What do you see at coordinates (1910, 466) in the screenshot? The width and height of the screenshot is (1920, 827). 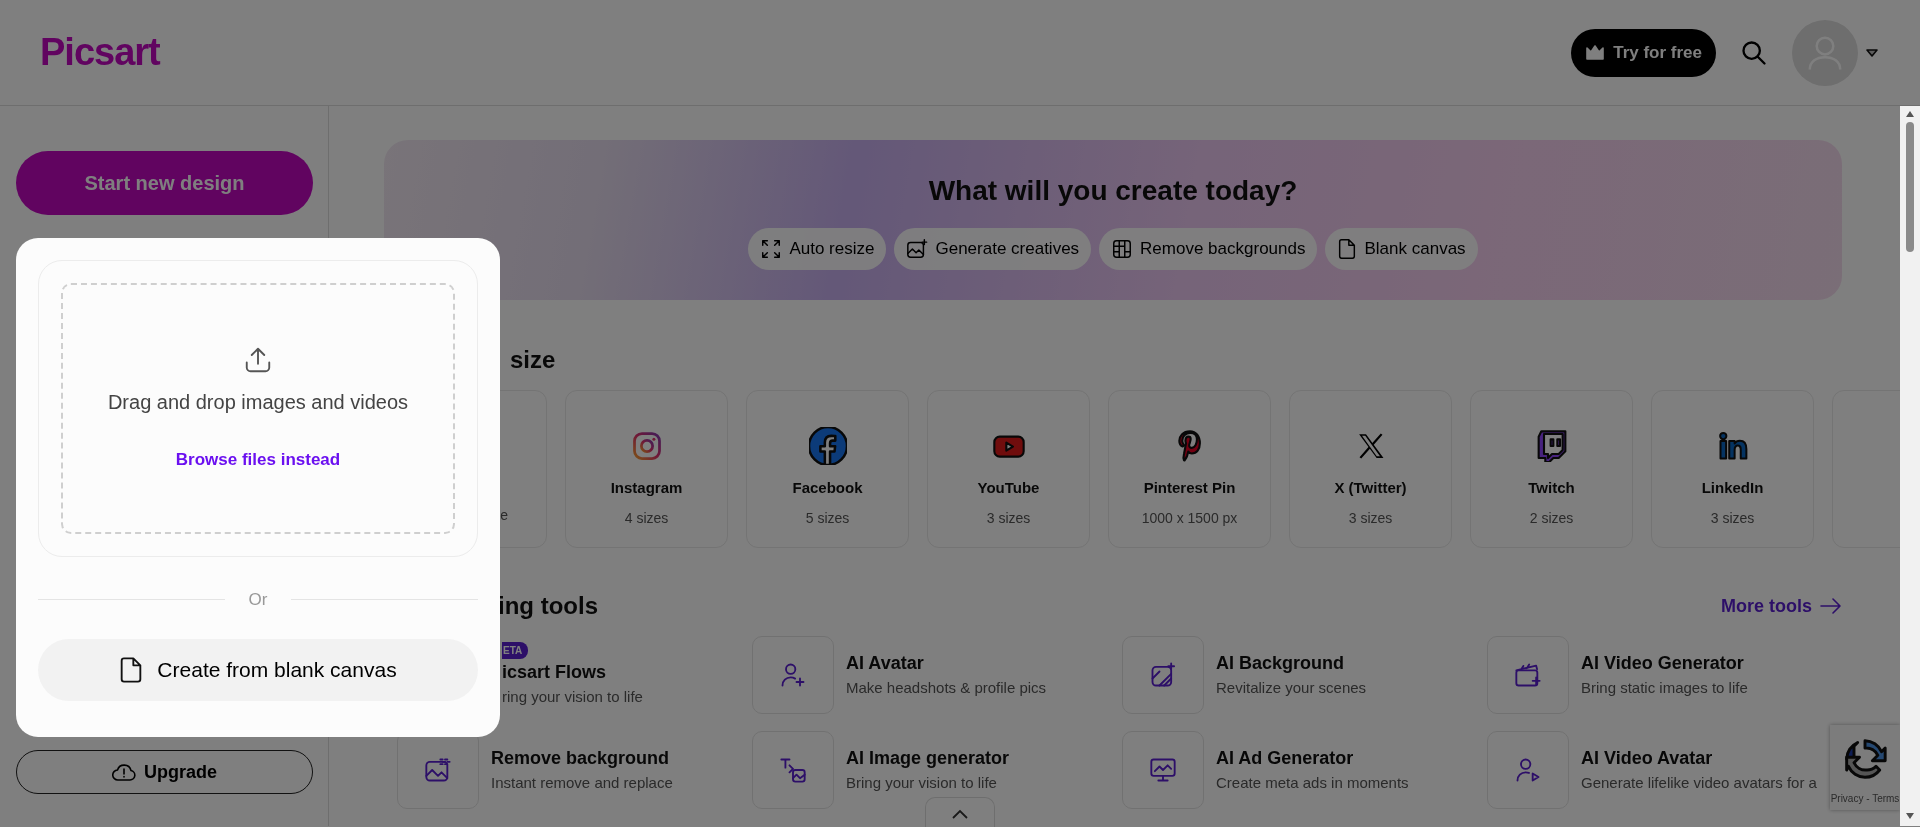 I see `scrollbar` at bounding box center [1910, 466].